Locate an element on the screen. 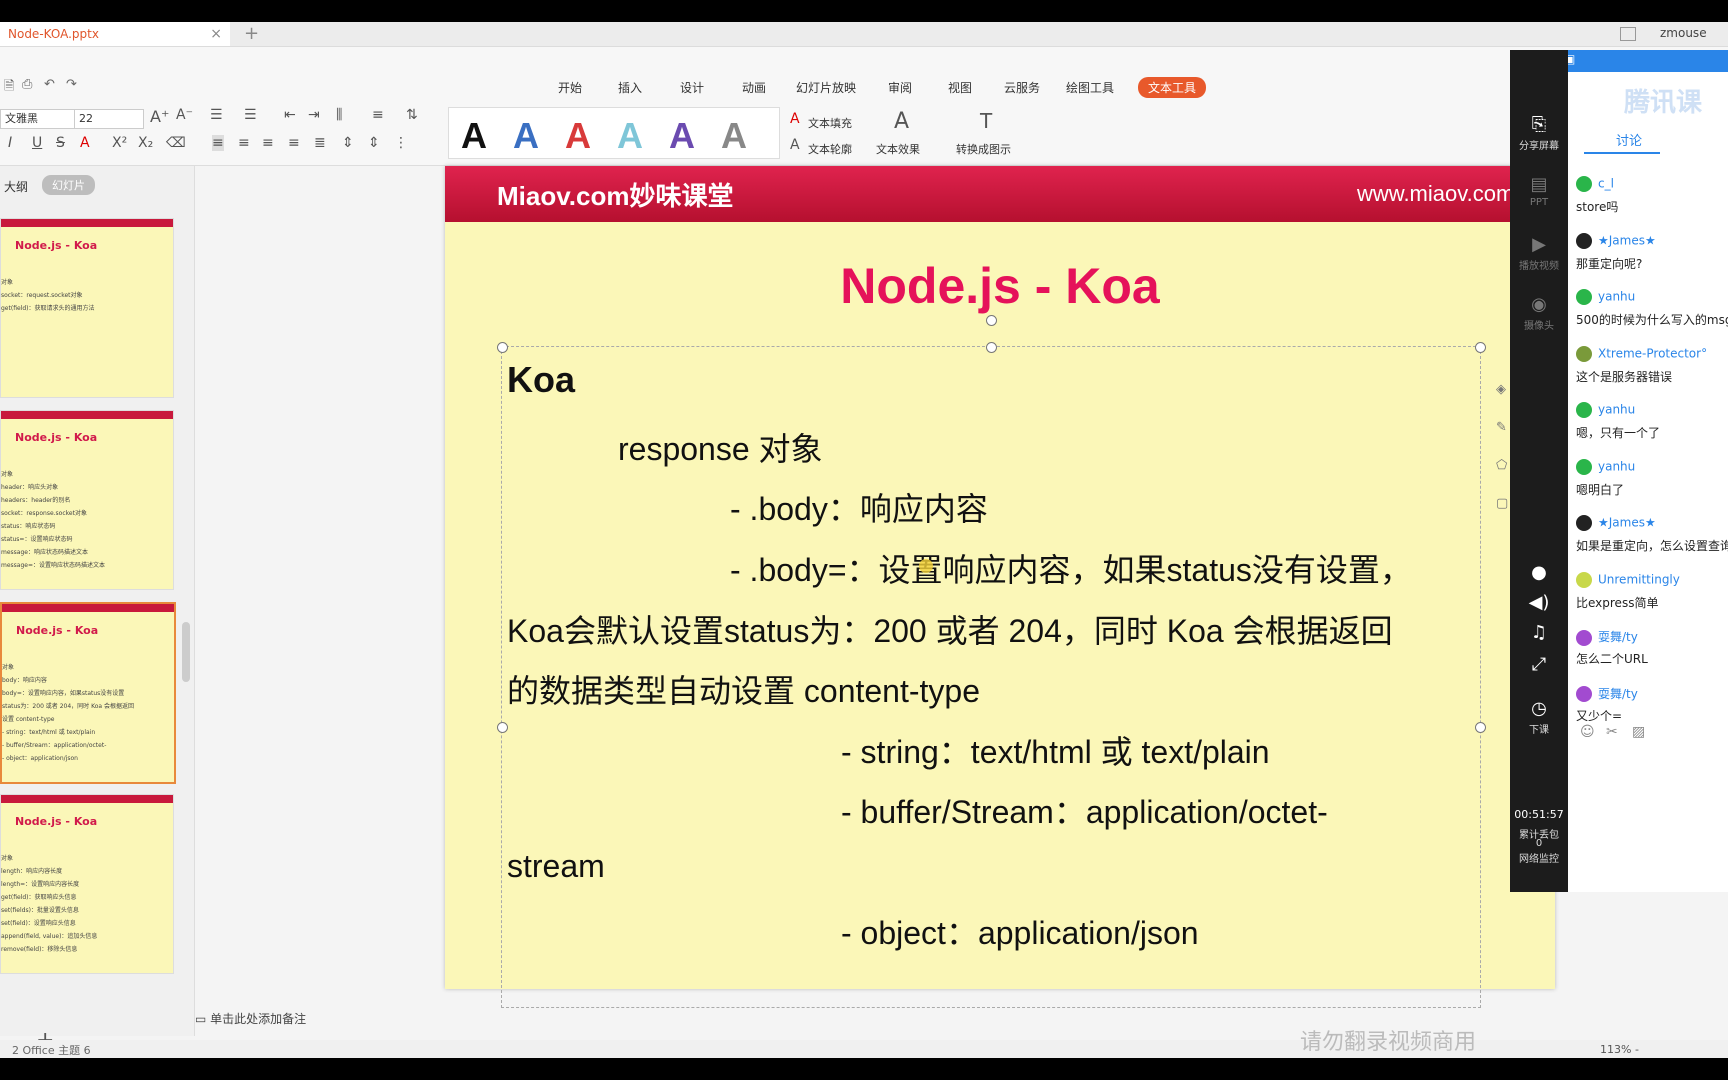 This screenshot has height=1080, width=1728. bullets-icon: ☰ is located at coordinates (216, 115).